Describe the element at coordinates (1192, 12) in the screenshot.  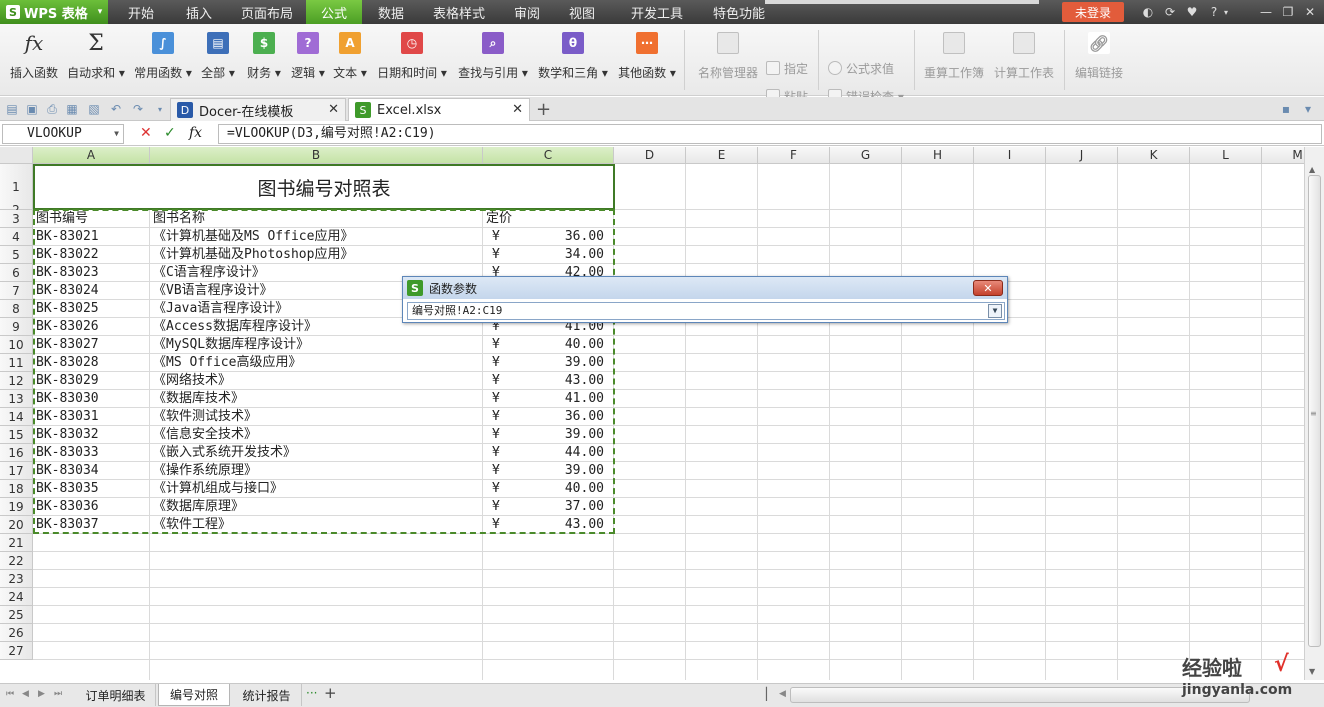
I see `feedback-icon: ♥` at that location.